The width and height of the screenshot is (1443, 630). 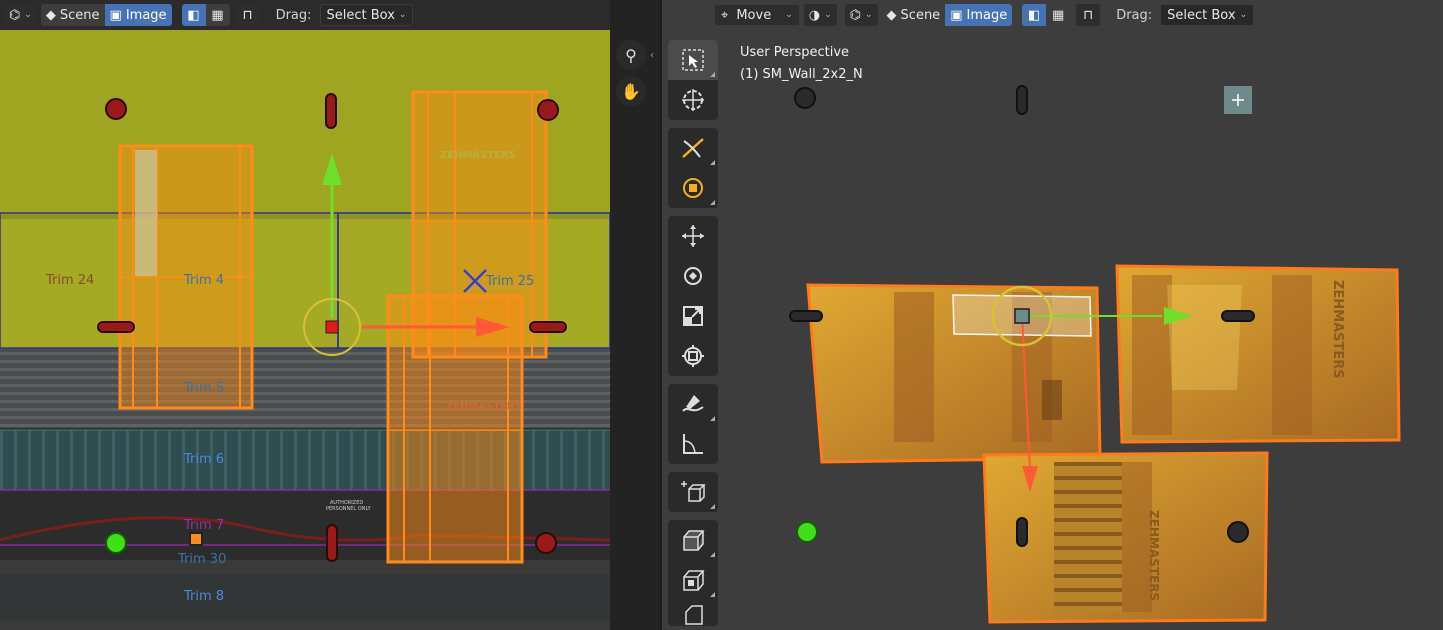 What do you see at coordinates (305, 597) in the screenshot?
I see `texture-dark-bottom-band` at bounding box center [305, 597].